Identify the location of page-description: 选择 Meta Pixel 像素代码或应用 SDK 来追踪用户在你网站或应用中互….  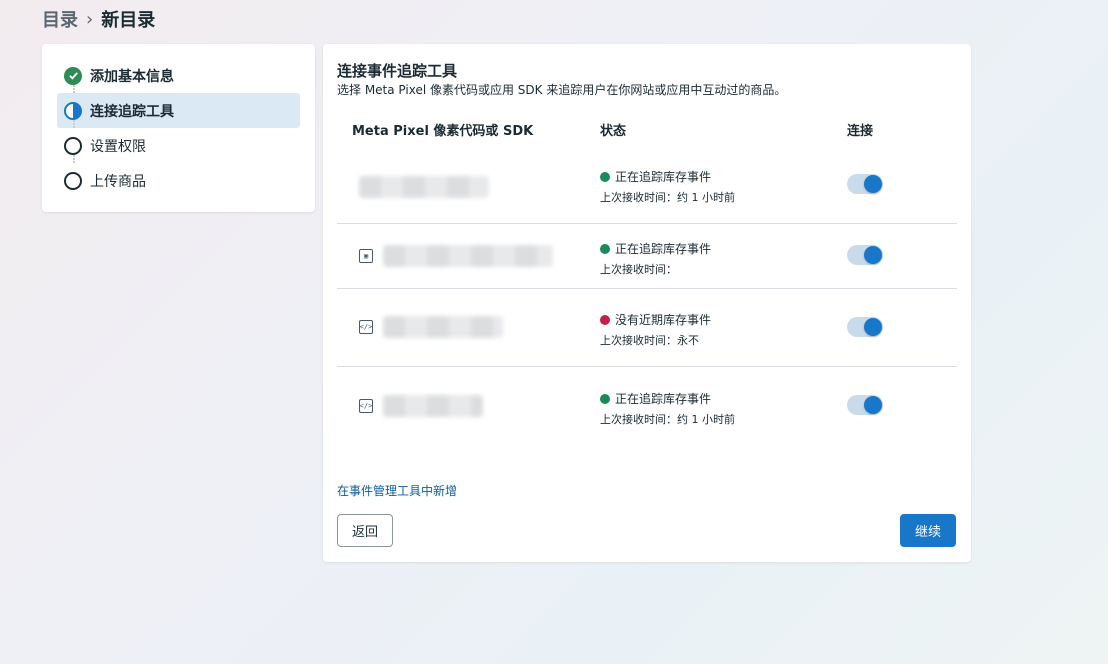
(562, 90).